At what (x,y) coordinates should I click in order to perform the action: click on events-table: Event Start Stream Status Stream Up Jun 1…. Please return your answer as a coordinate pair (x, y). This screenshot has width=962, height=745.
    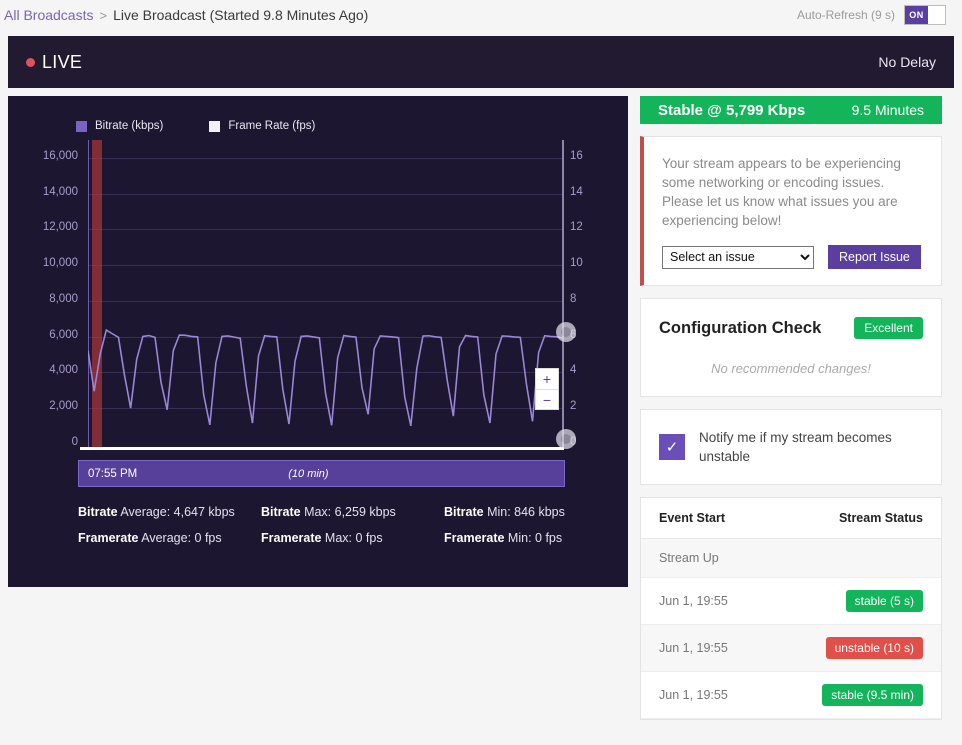
    Looking at the image, I should click on (791, 608).